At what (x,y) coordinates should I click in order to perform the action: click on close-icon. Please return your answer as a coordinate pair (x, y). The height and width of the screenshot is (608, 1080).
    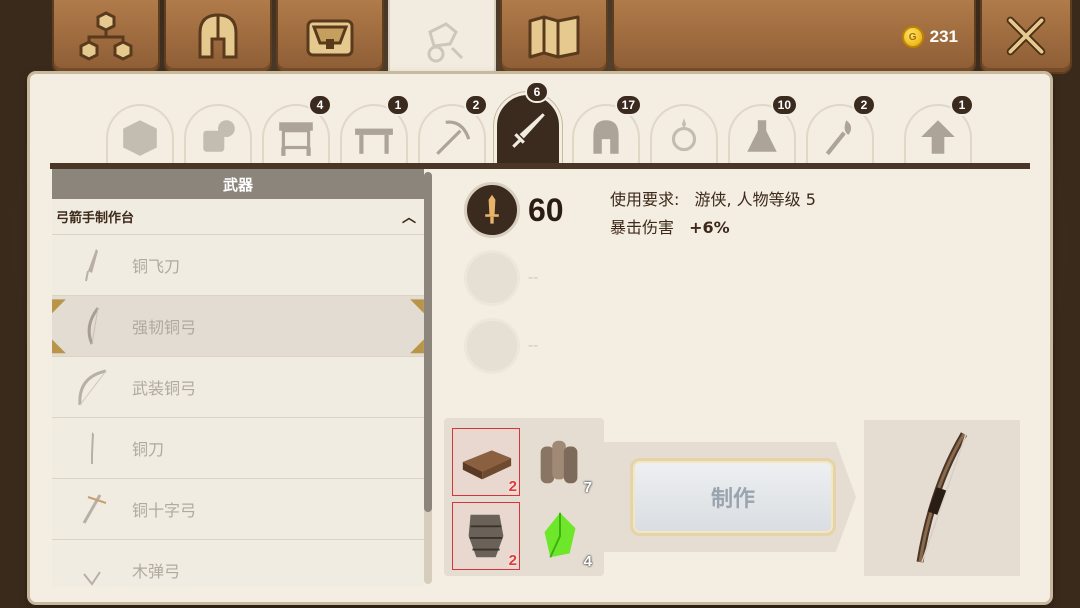
    Looking at the image, I should click on (1026, 36).